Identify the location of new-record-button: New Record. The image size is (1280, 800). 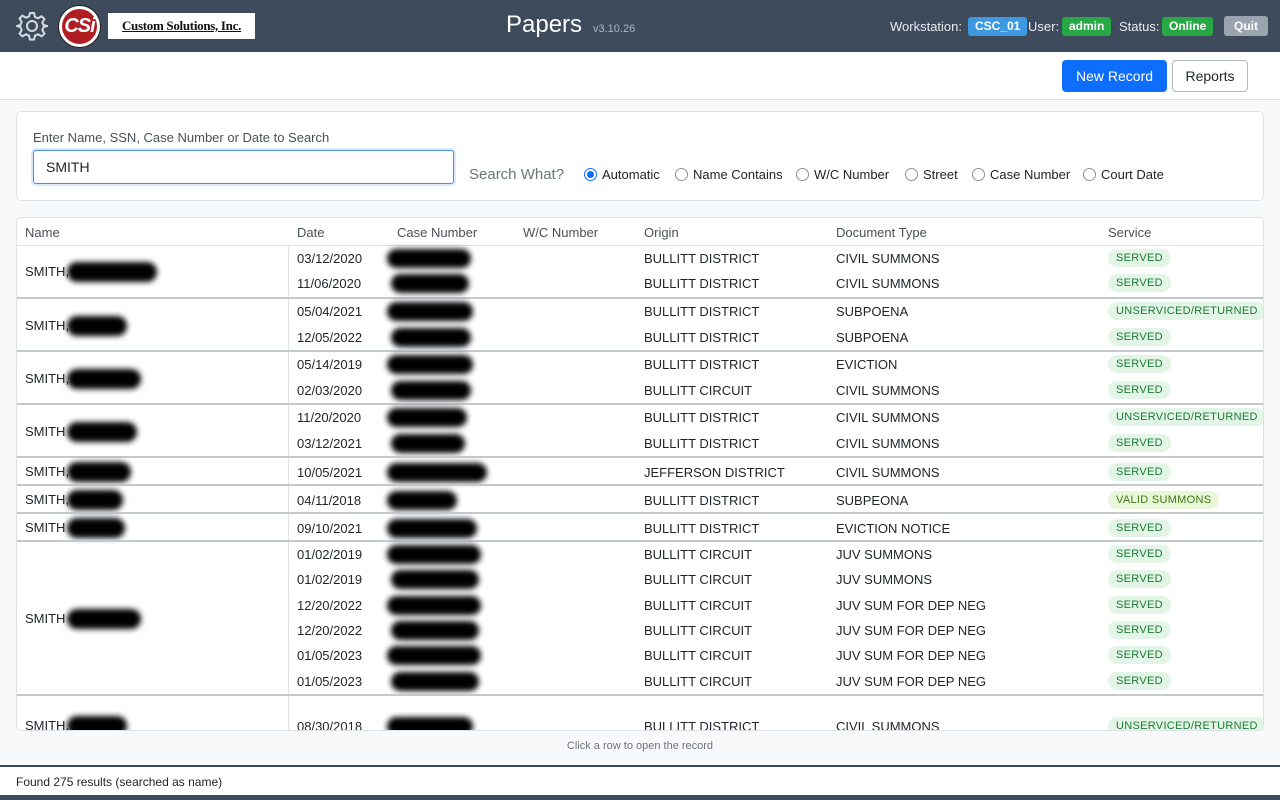
(1114, 76).